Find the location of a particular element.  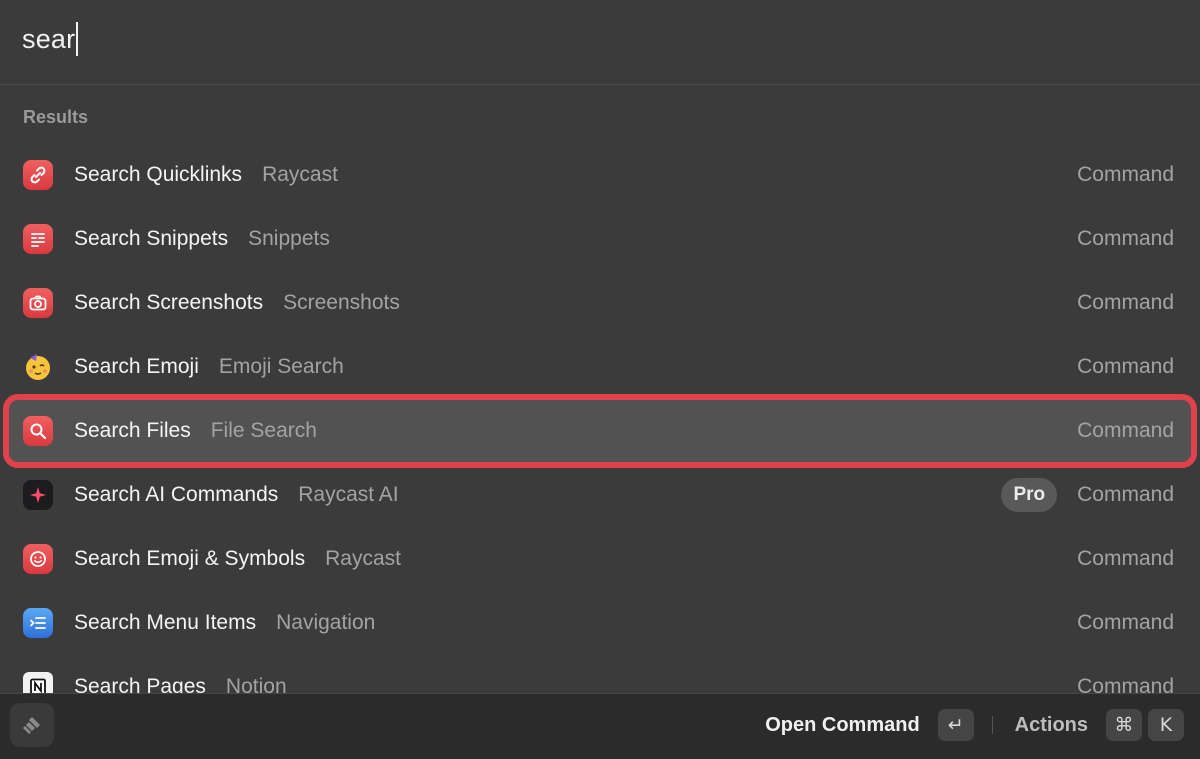

result-title: Search Snippets is located at coordinates (151, 238).